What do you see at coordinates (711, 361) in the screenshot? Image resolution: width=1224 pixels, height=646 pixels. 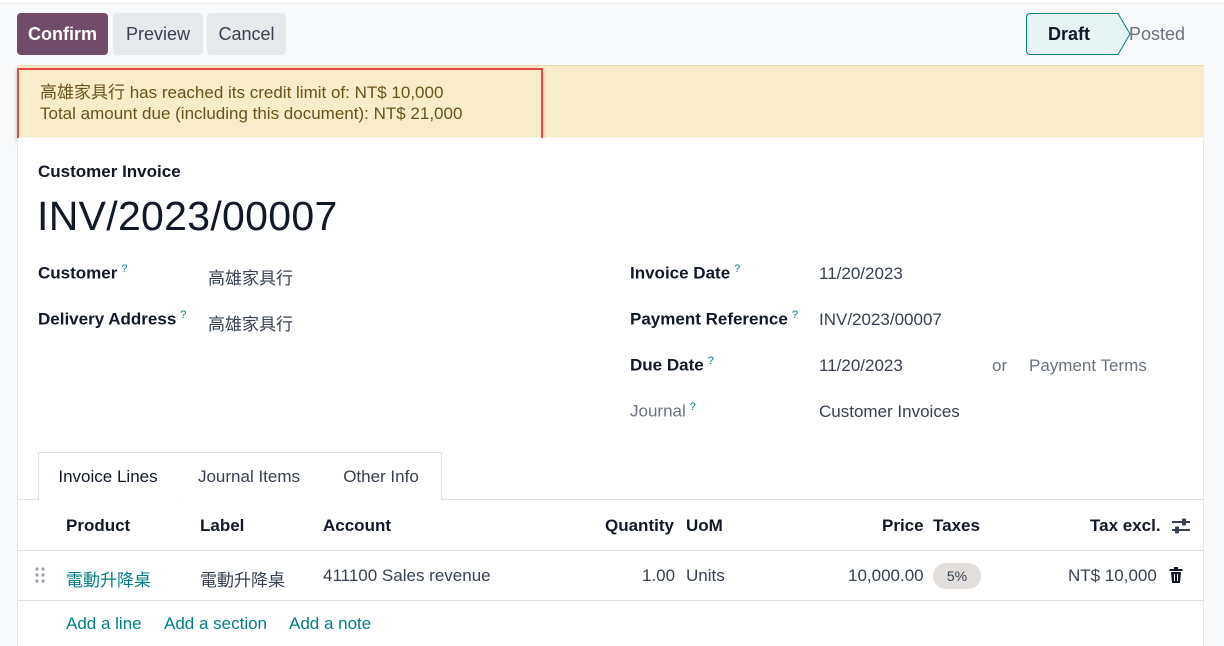 I see `due-date-help-icon: ?` at bounding box center [711, 361].